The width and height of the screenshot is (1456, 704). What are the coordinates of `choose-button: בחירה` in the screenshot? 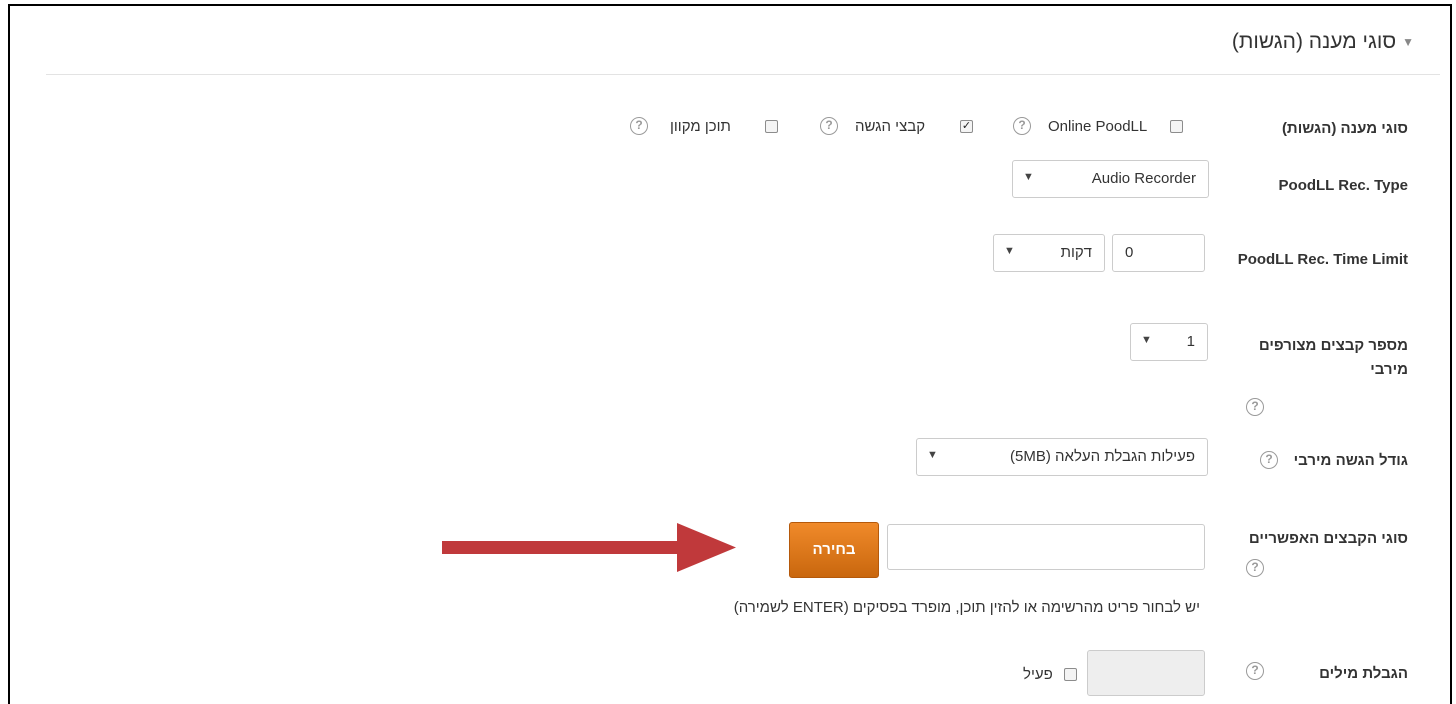 It's located at (834, 550).